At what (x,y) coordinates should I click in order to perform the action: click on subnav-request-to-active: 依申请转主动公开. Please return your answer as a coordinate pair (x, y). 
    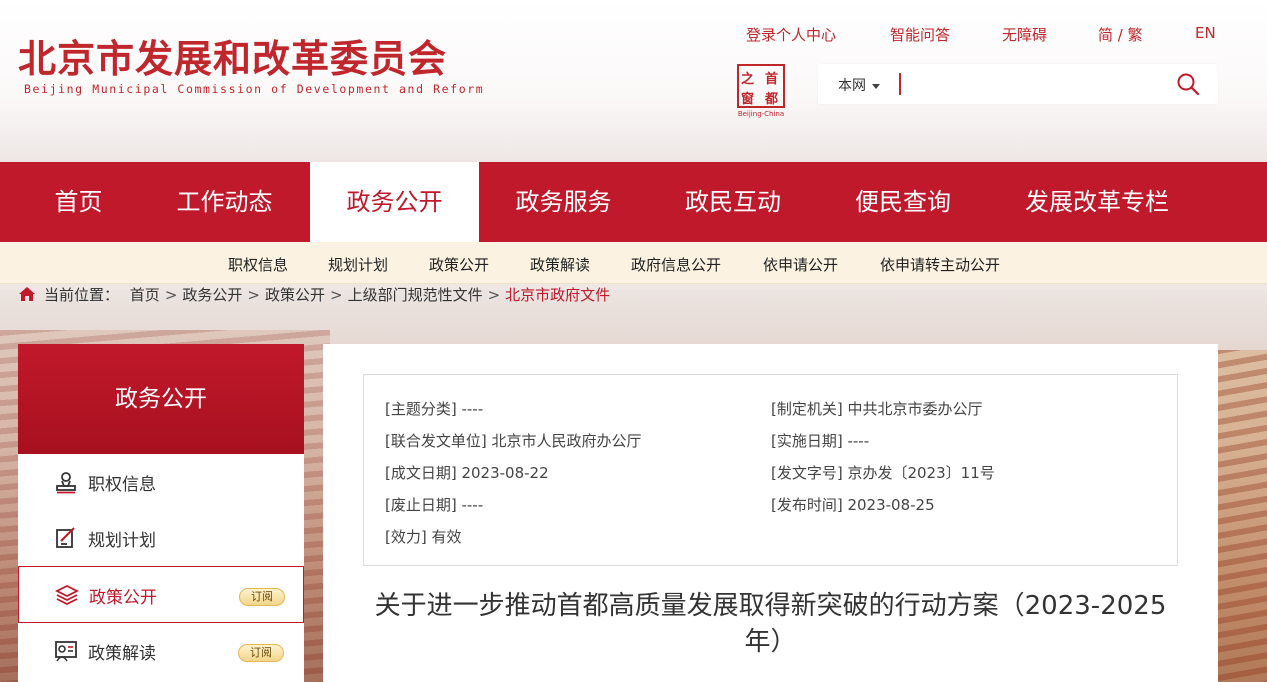
    Looking at the image, I should click on (940, 264).